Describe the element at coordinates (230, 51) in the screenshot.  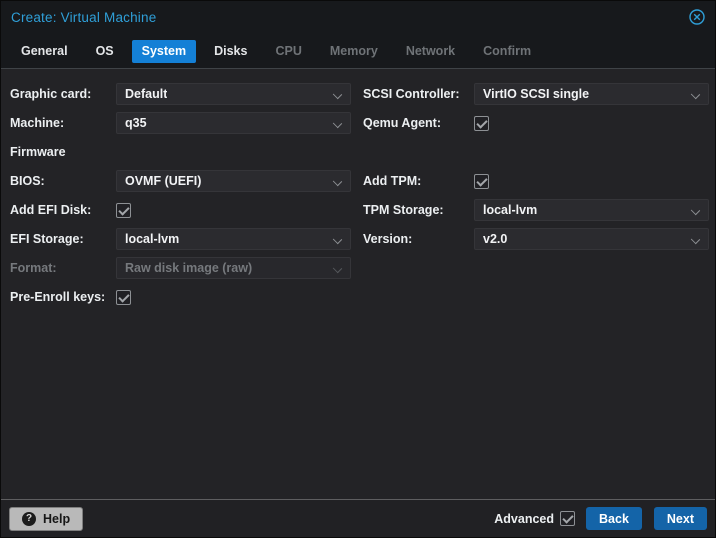
I see `tab-disks: Disks` at that location.